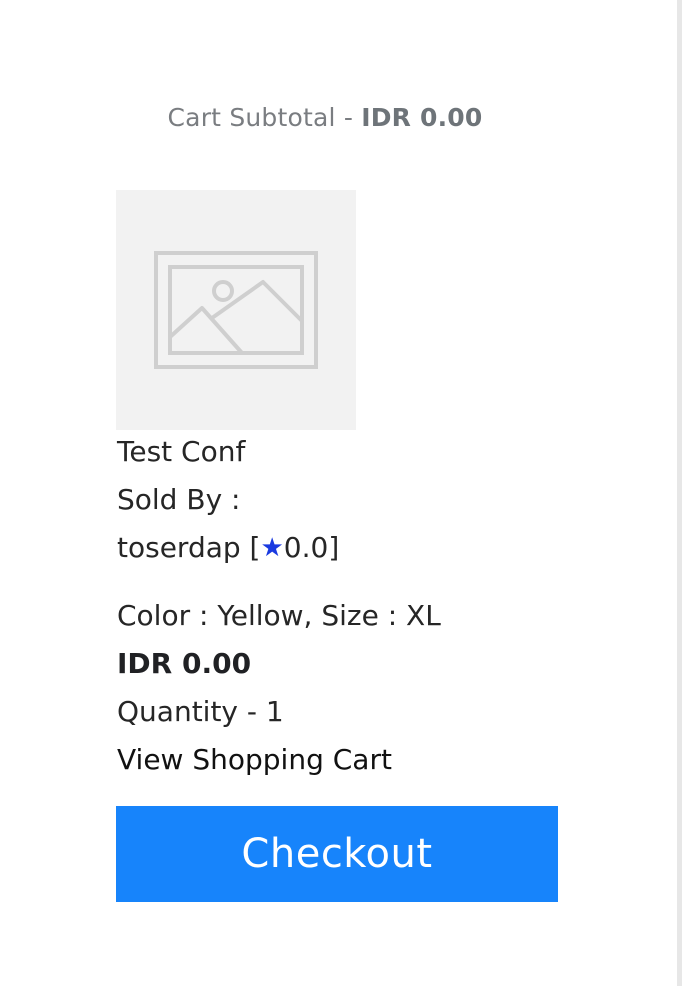  What do you see at coordinates (264, 117) in the screenshot?
I see `cart-subtotal-label: Cart Subtotal -` at bounding box center [264, 117].